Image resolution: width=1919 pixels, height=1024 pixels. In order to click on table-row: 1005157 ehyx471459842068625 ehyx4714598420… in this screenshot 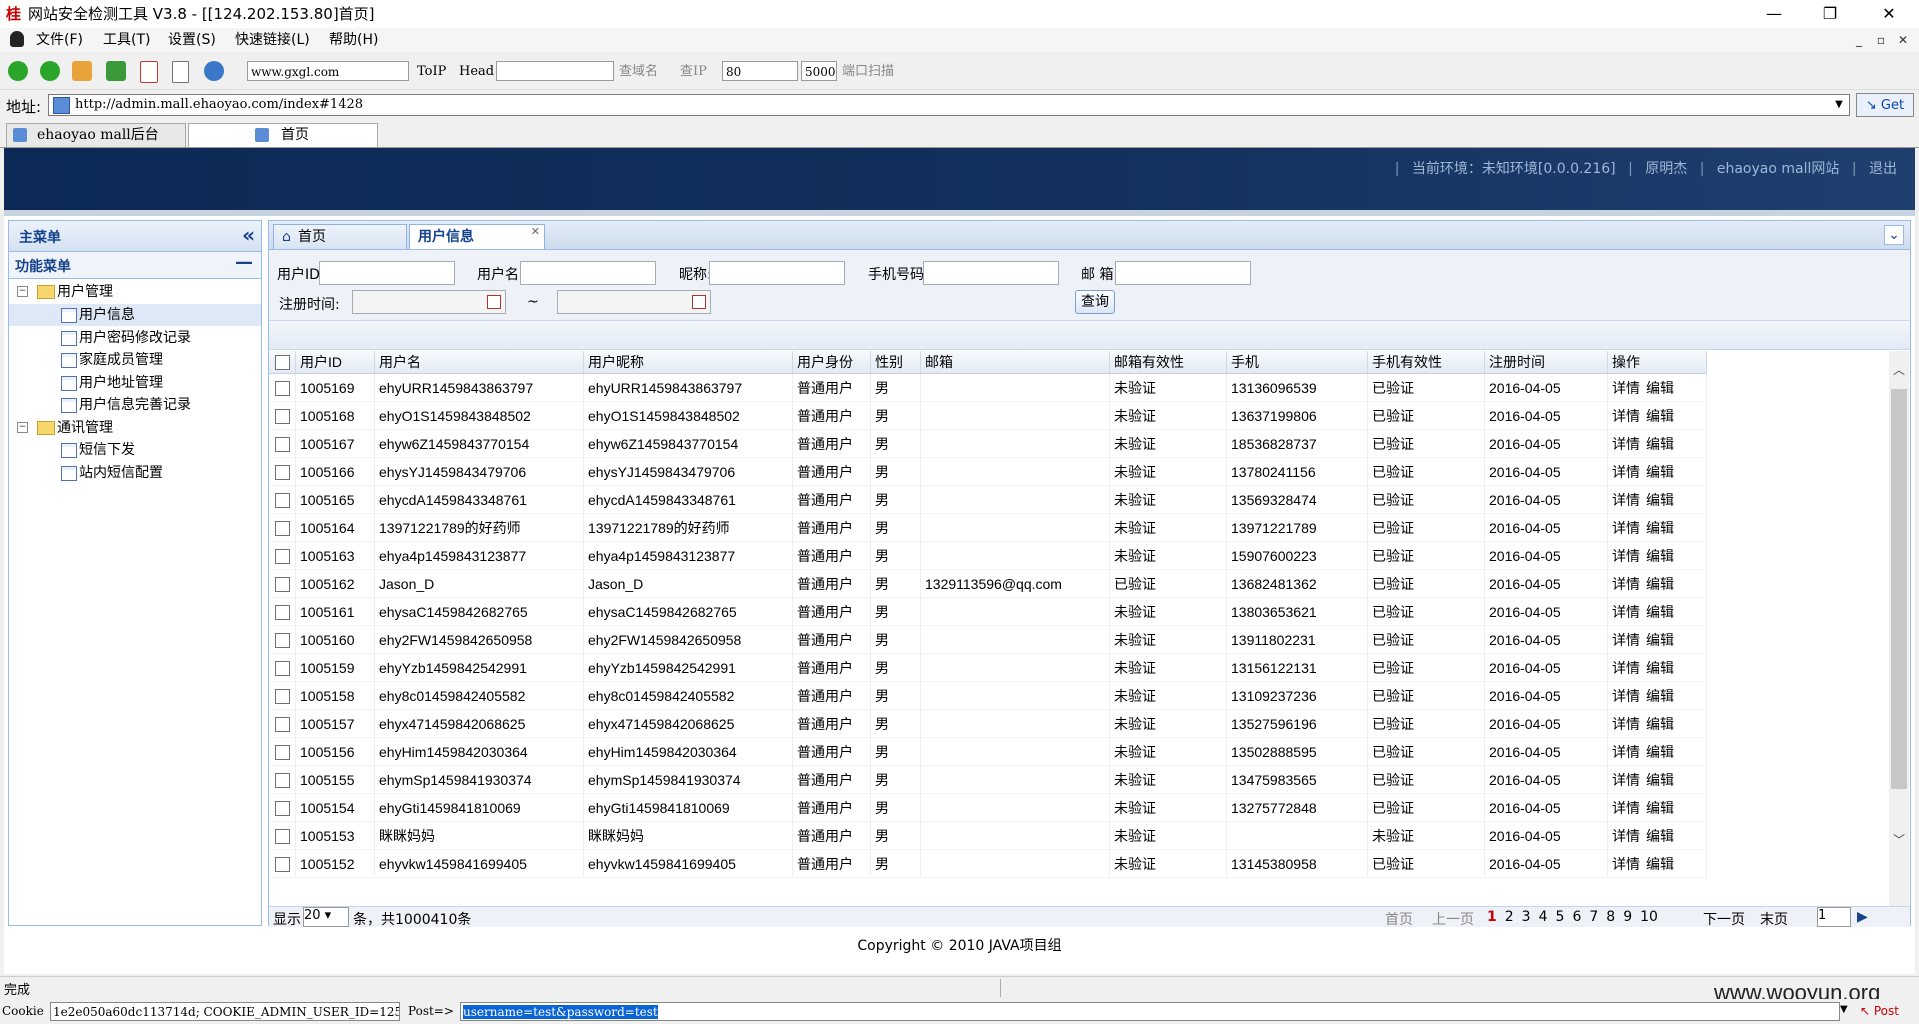, I will do `click(988, 723)`.